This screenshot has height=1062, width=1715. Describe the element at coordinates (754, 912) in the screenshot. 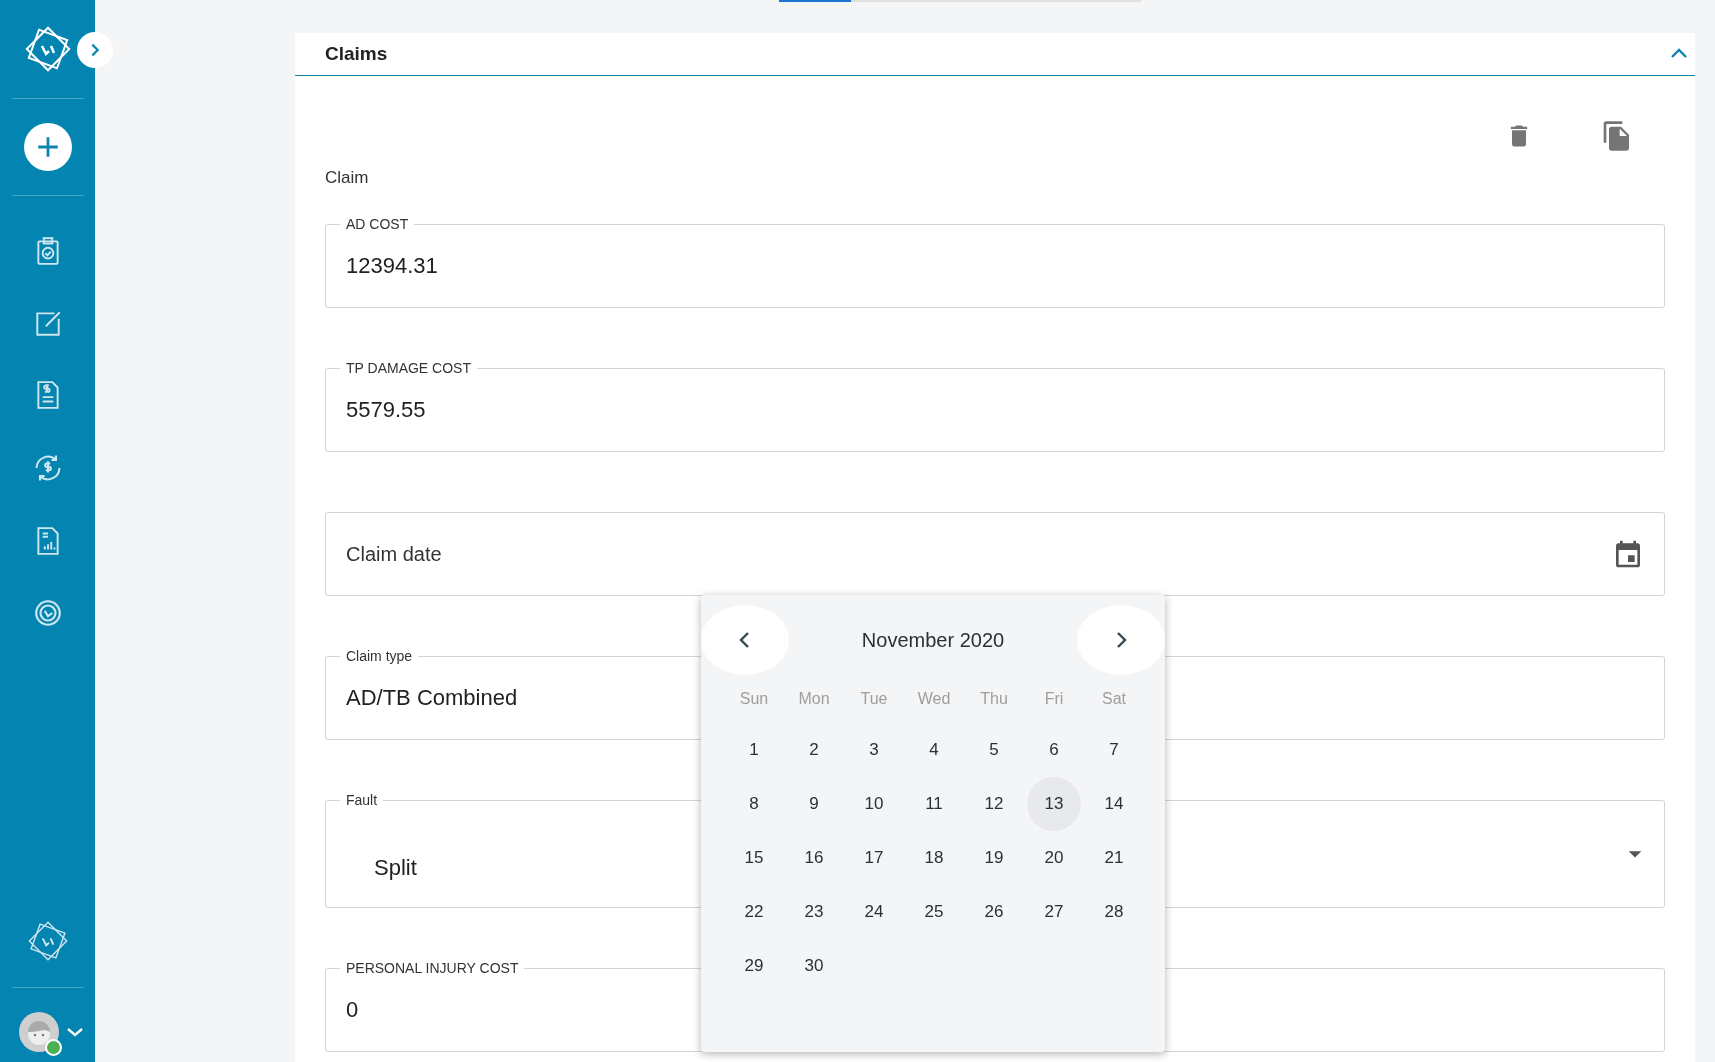

I see `calendar-day: 22` at that location.